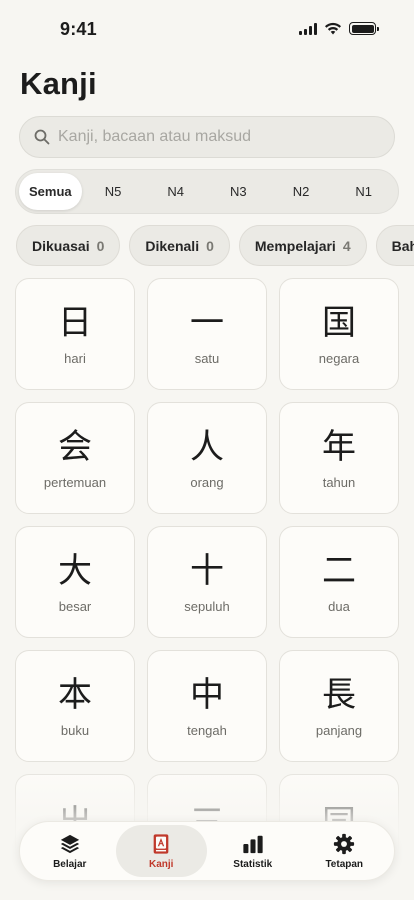 The height and width of the screenshot is (900, 414). I want to click on kanji-card: 大 besar, so click(75, 582).